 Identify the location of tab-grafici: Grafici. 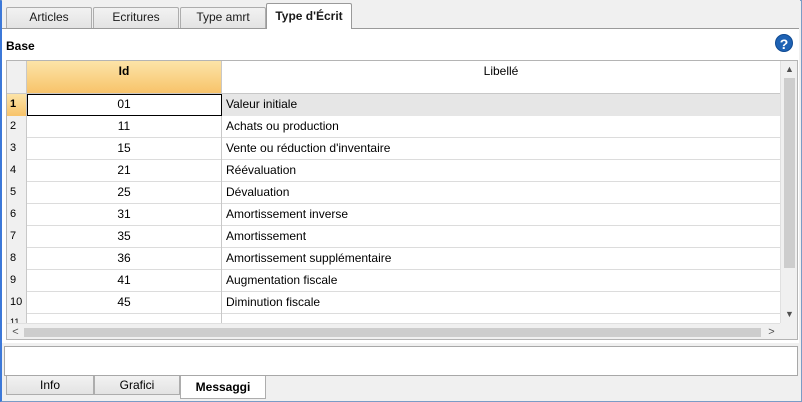
(137, 385).